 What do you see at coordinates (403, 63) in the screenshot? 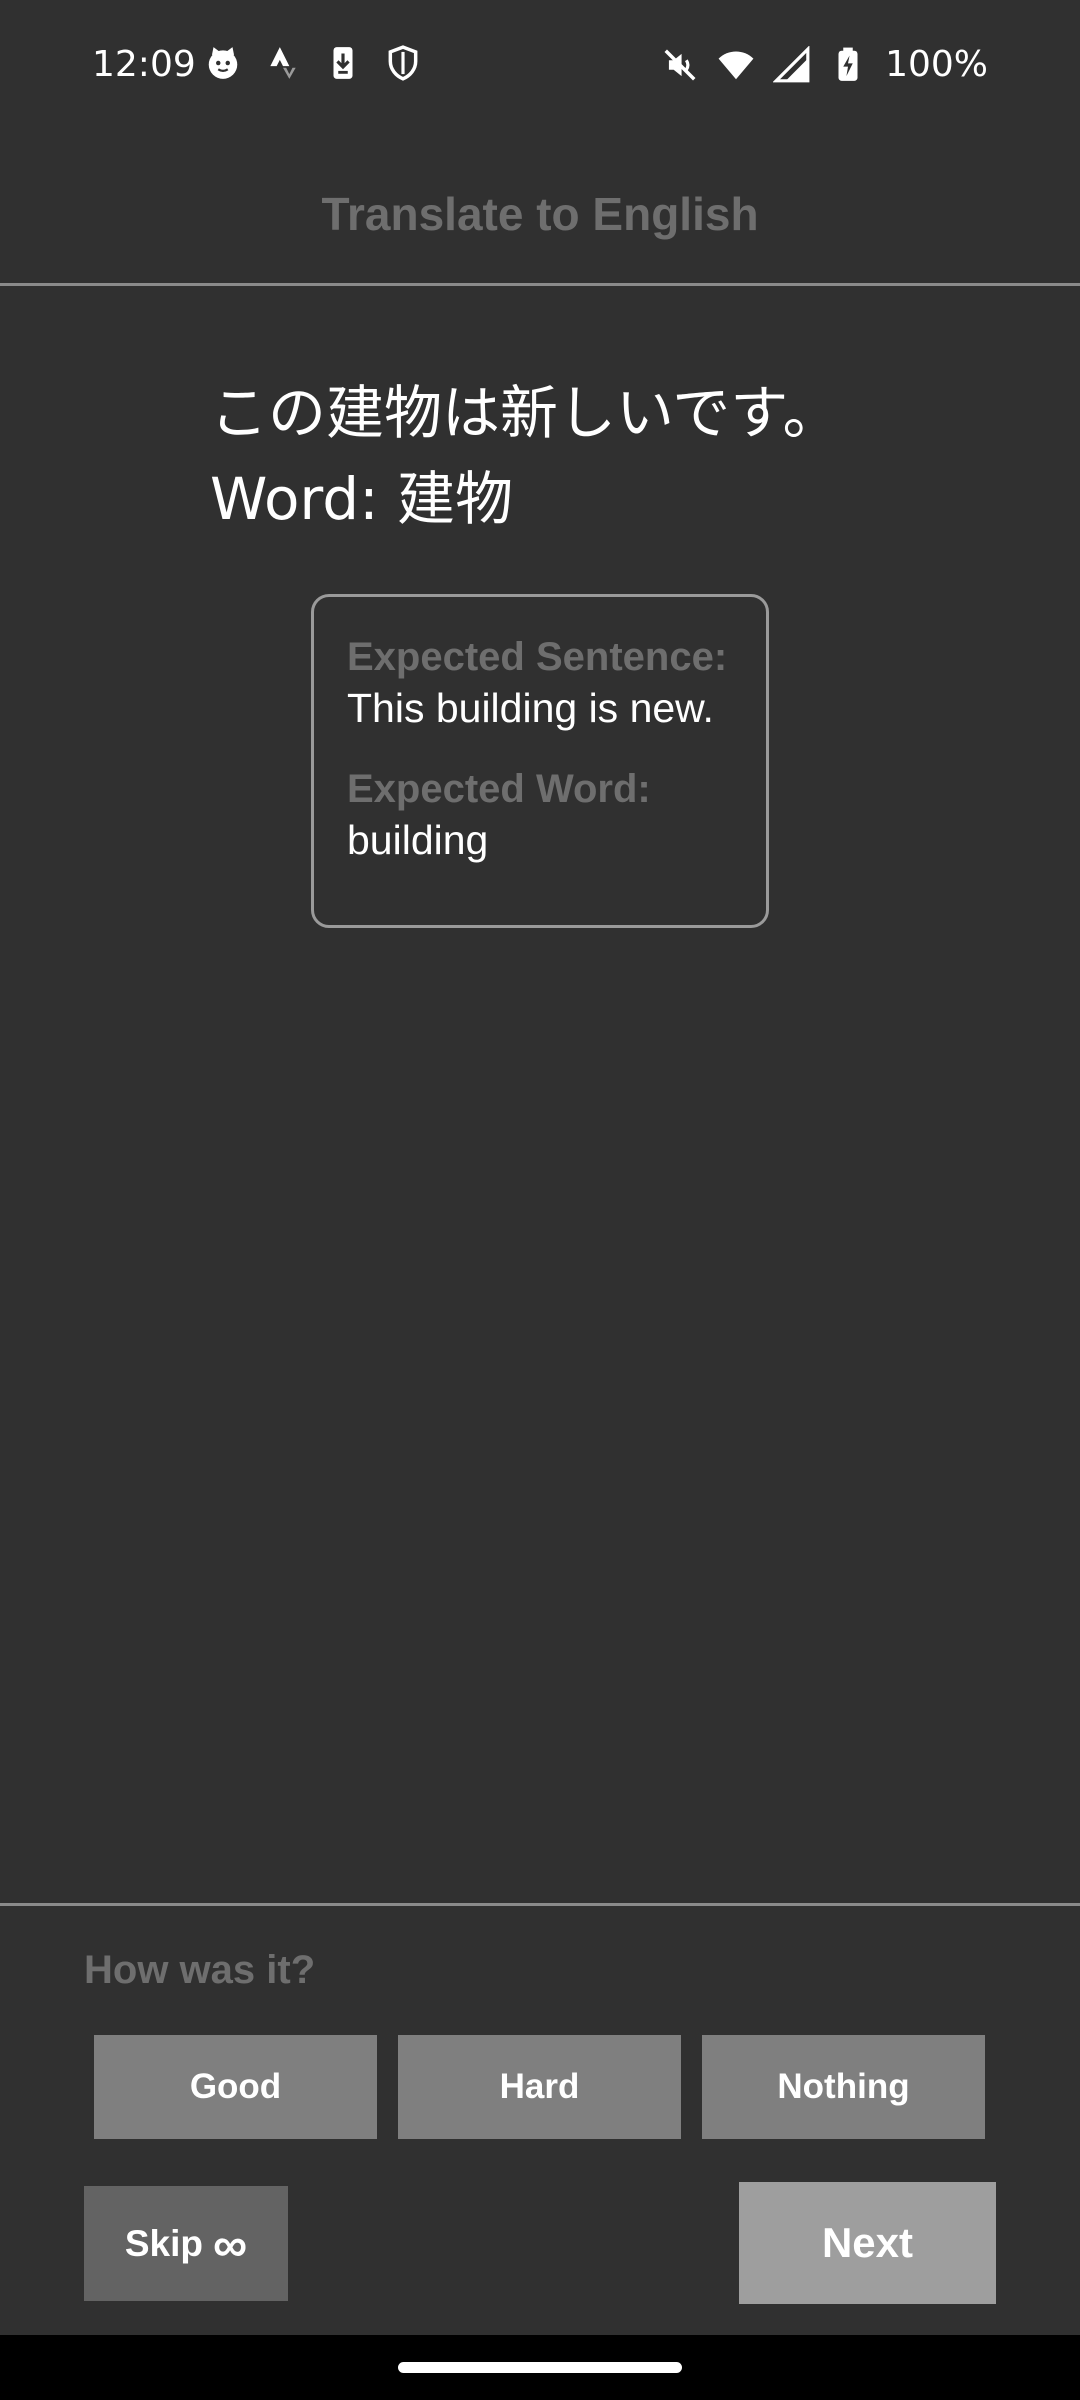
I see `shield-icon` at bounding box center [403, 63].